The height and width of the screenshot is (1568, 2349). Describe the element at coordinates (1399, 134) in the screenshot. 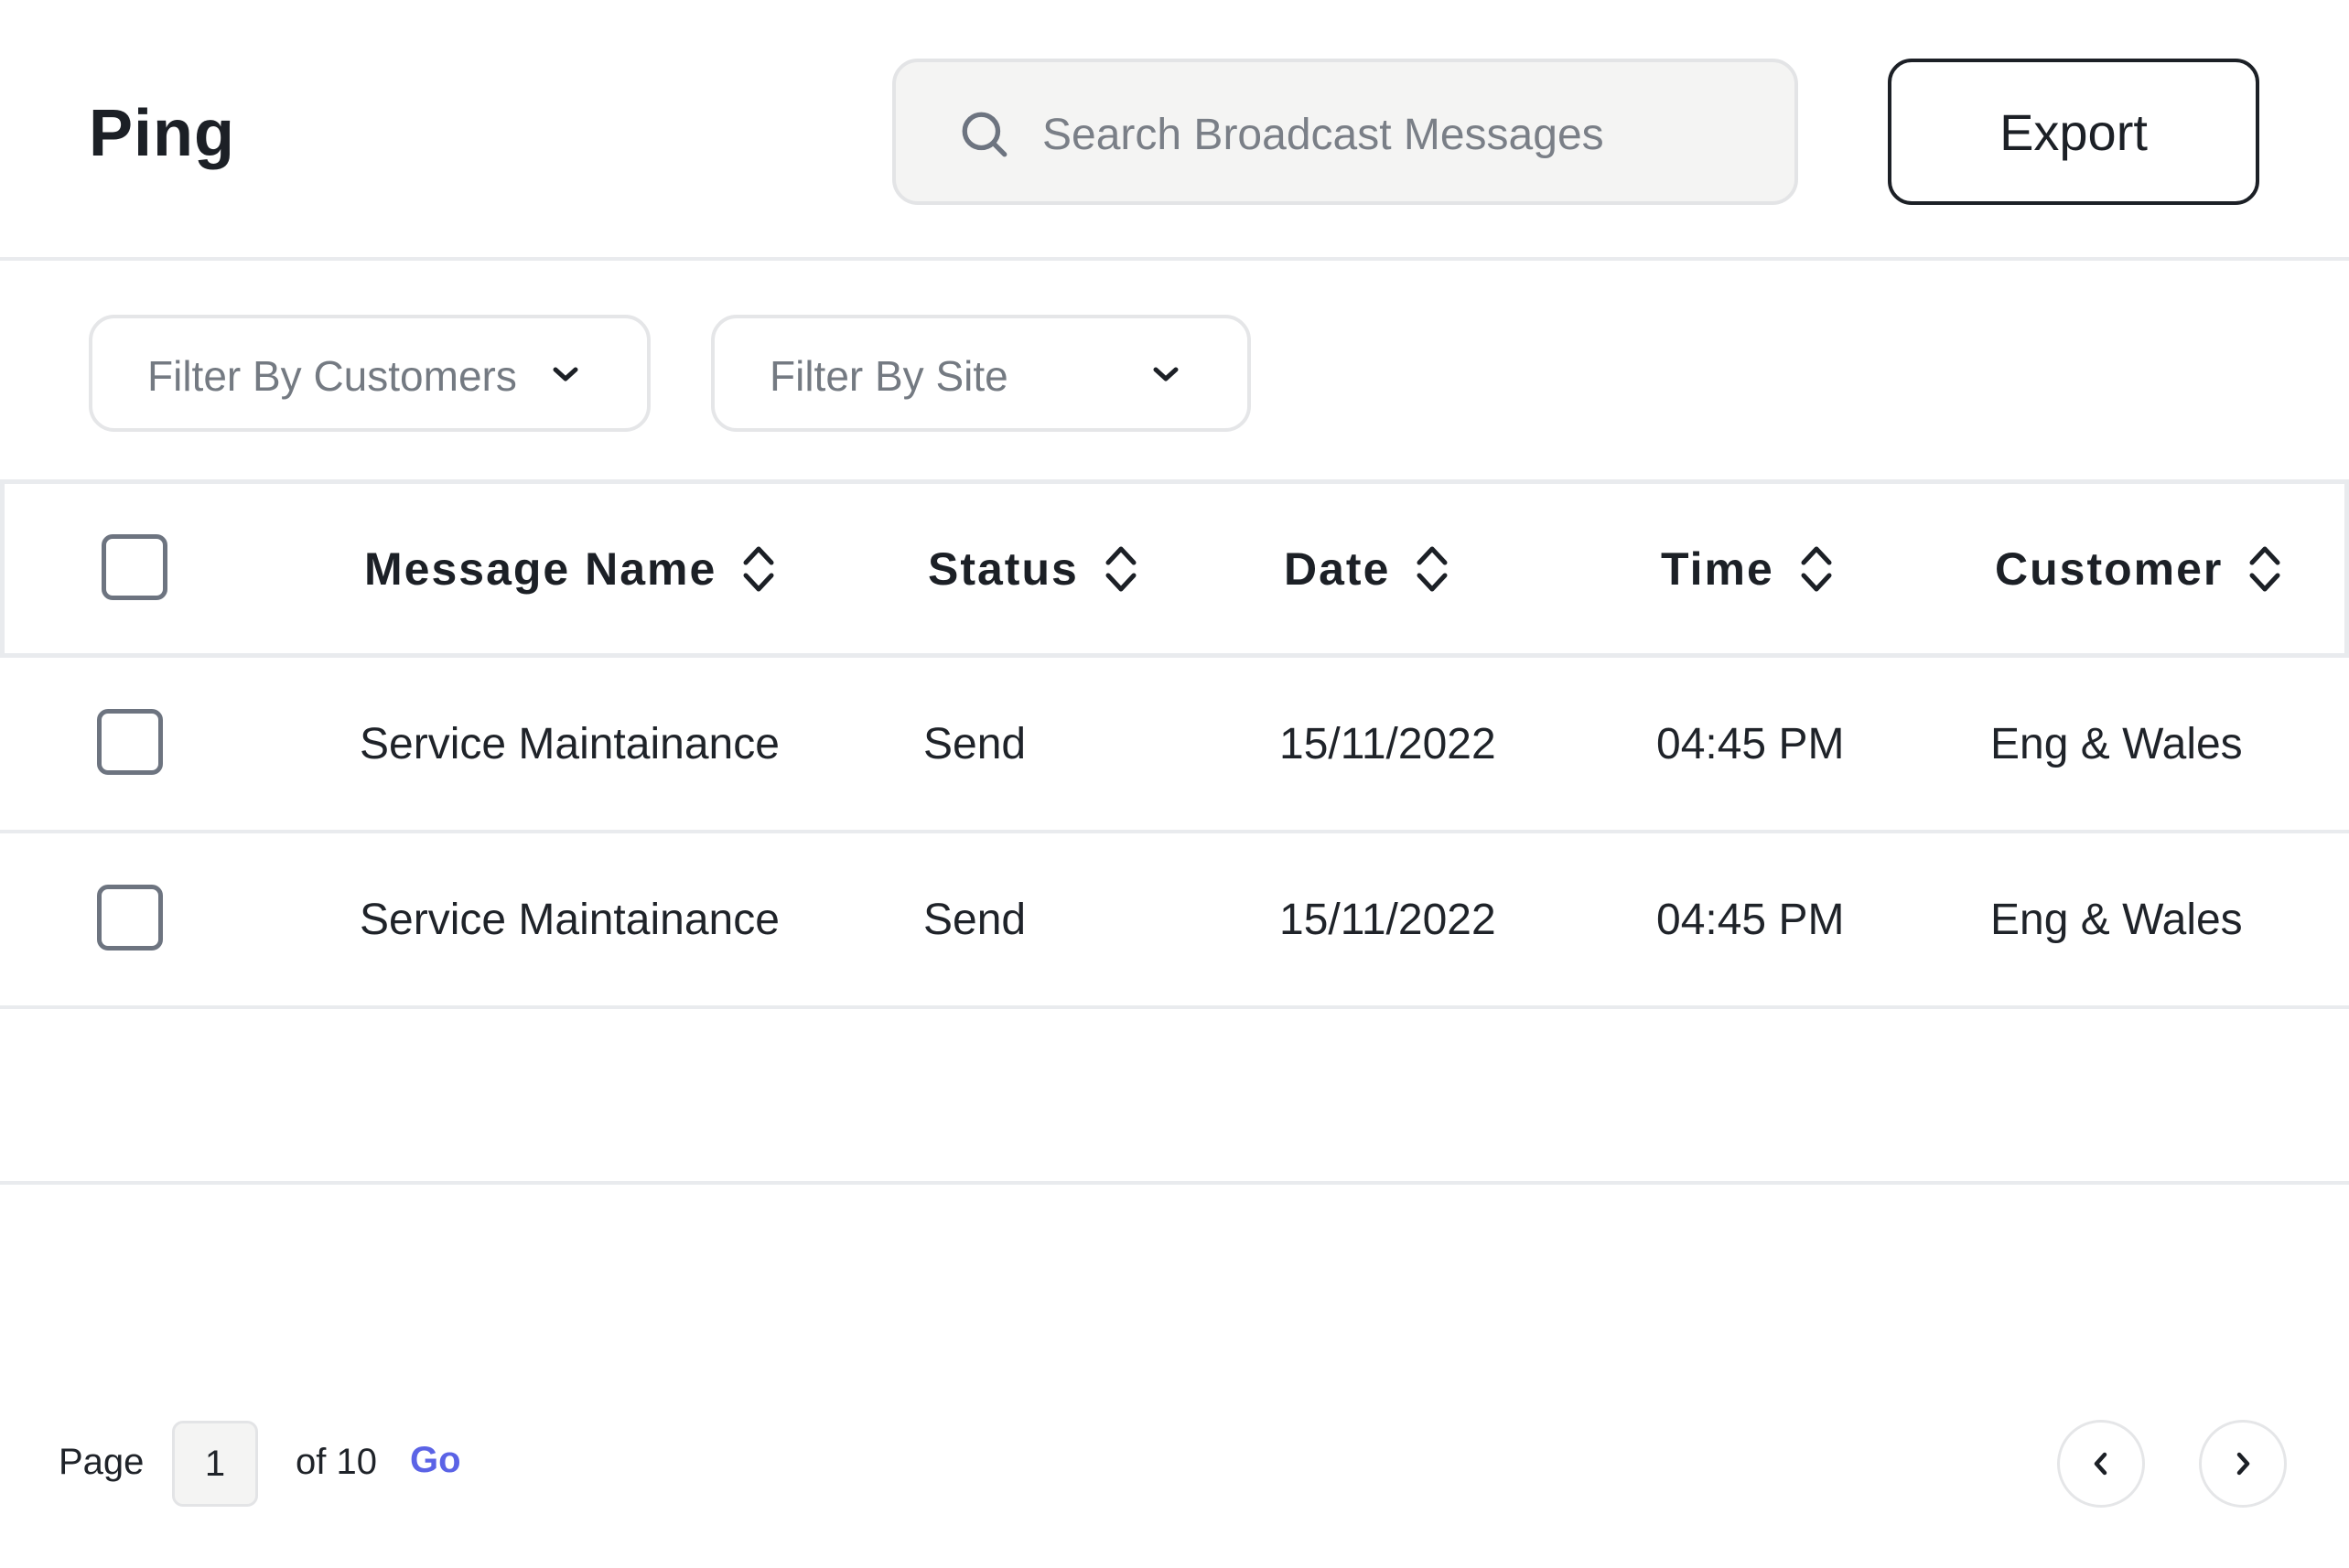

I see `search-input` at that location.